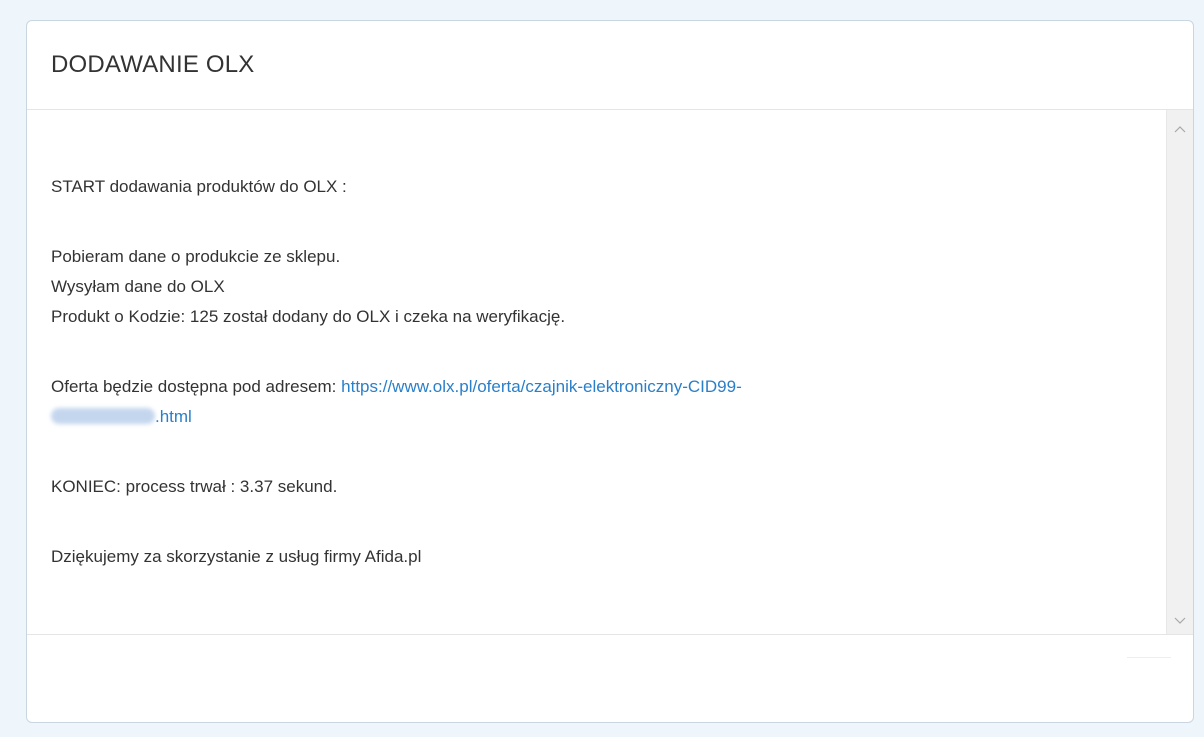 This screenshot has height=737, width=1204. What do you see at coordinates (1180, 621) in the screenshot?
I see `chevron-down-icon` at bounding box center [1180, 621].